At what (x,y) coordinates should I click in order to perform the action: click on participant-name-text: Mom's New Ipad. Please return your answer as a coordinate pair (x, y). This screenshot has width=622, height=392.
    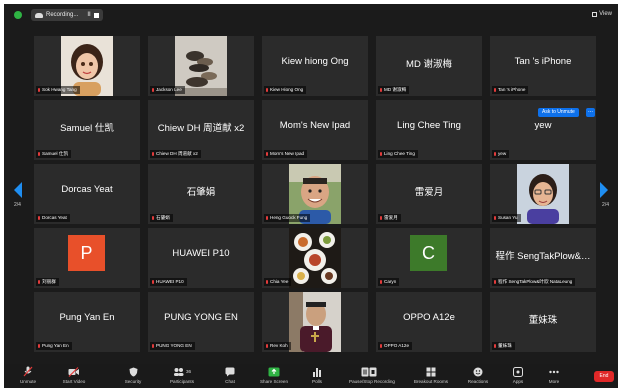
    Looking at the image, I should click on (287, 153).